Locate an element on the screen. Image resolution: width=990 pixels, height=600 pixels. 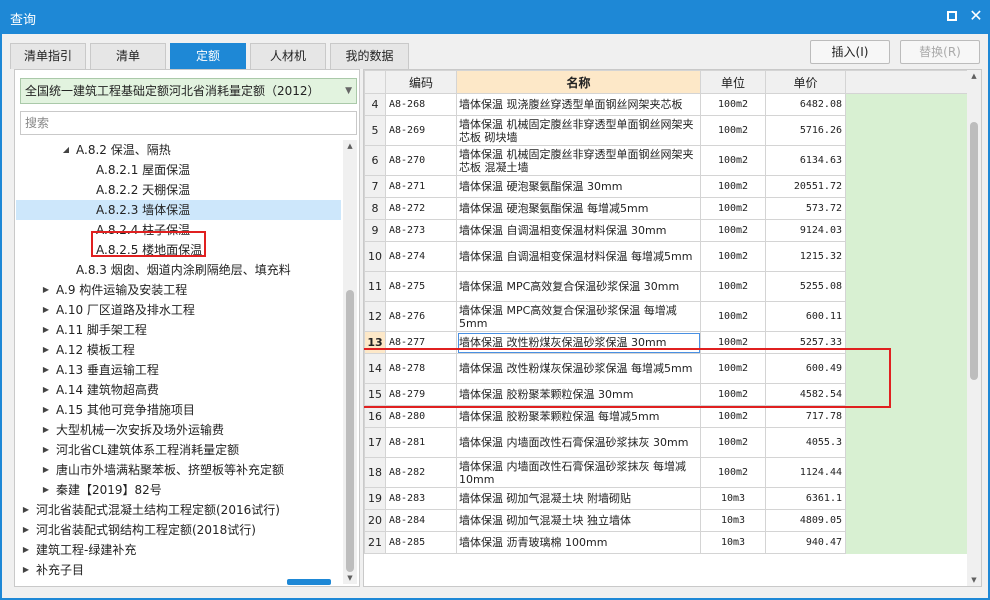
price-cell: 717.78 is located at coordinates (805, 416).